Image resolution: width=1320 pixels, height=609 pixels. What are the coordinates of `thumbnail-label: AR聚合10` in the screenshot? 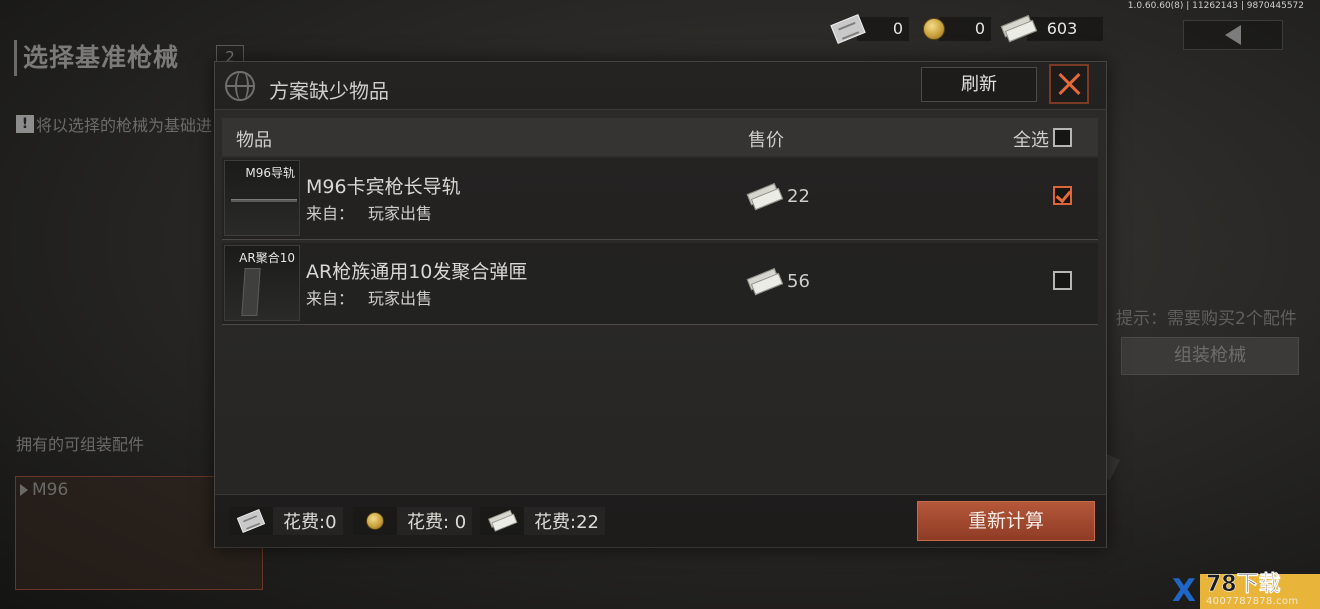 It's located at (267, 258).